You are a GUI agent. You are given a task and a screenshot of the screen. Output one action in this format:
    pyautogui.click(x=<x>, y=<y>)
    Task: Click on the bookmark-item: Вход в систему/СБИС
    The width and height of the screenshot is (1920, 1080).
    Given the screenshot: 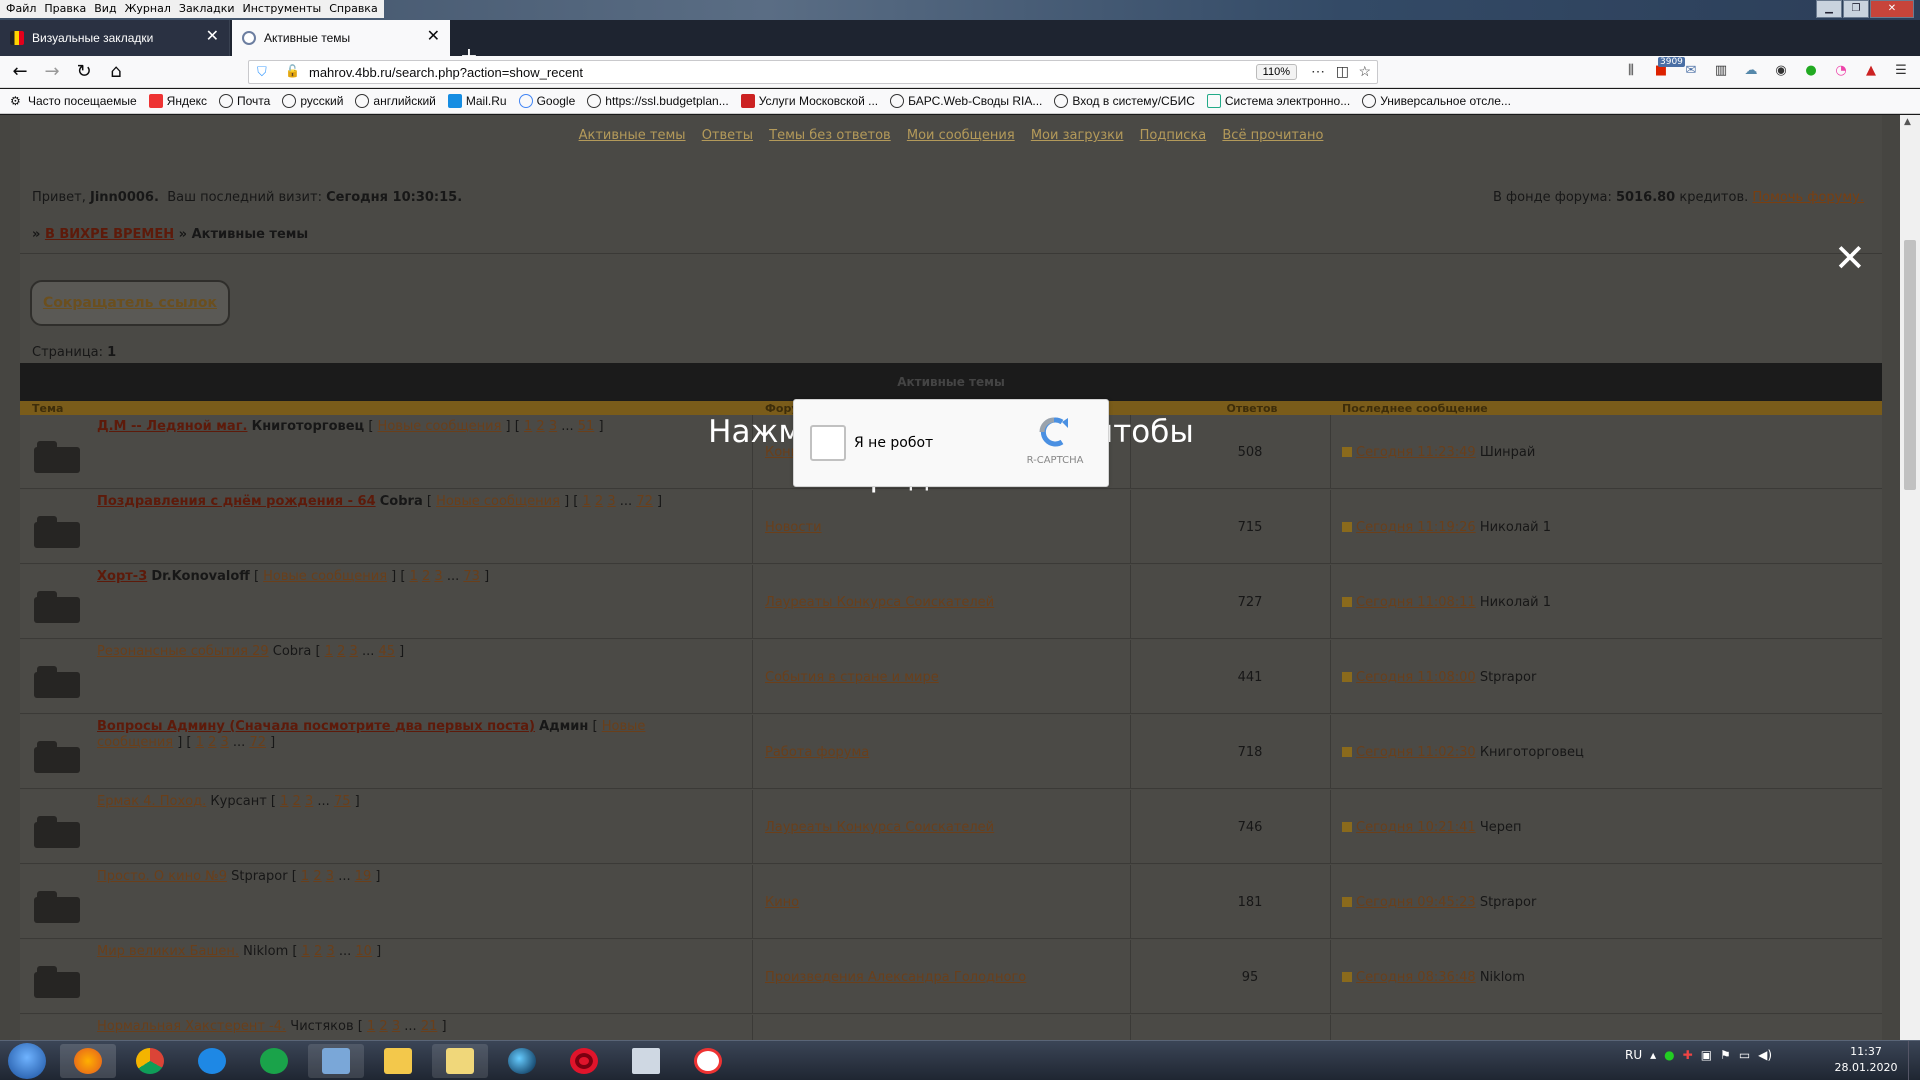 What is the action you would take?
    pyautogui.click(x=1124, y=101)
    